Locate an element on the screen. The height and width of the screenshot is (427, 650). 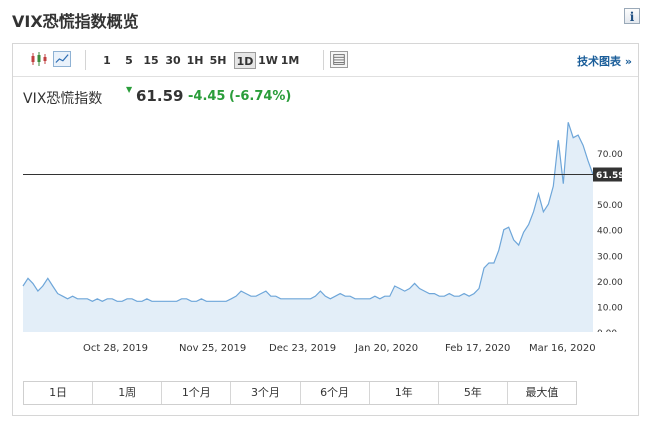
timeframe-1: 1 is located at coordinates (107, 60).